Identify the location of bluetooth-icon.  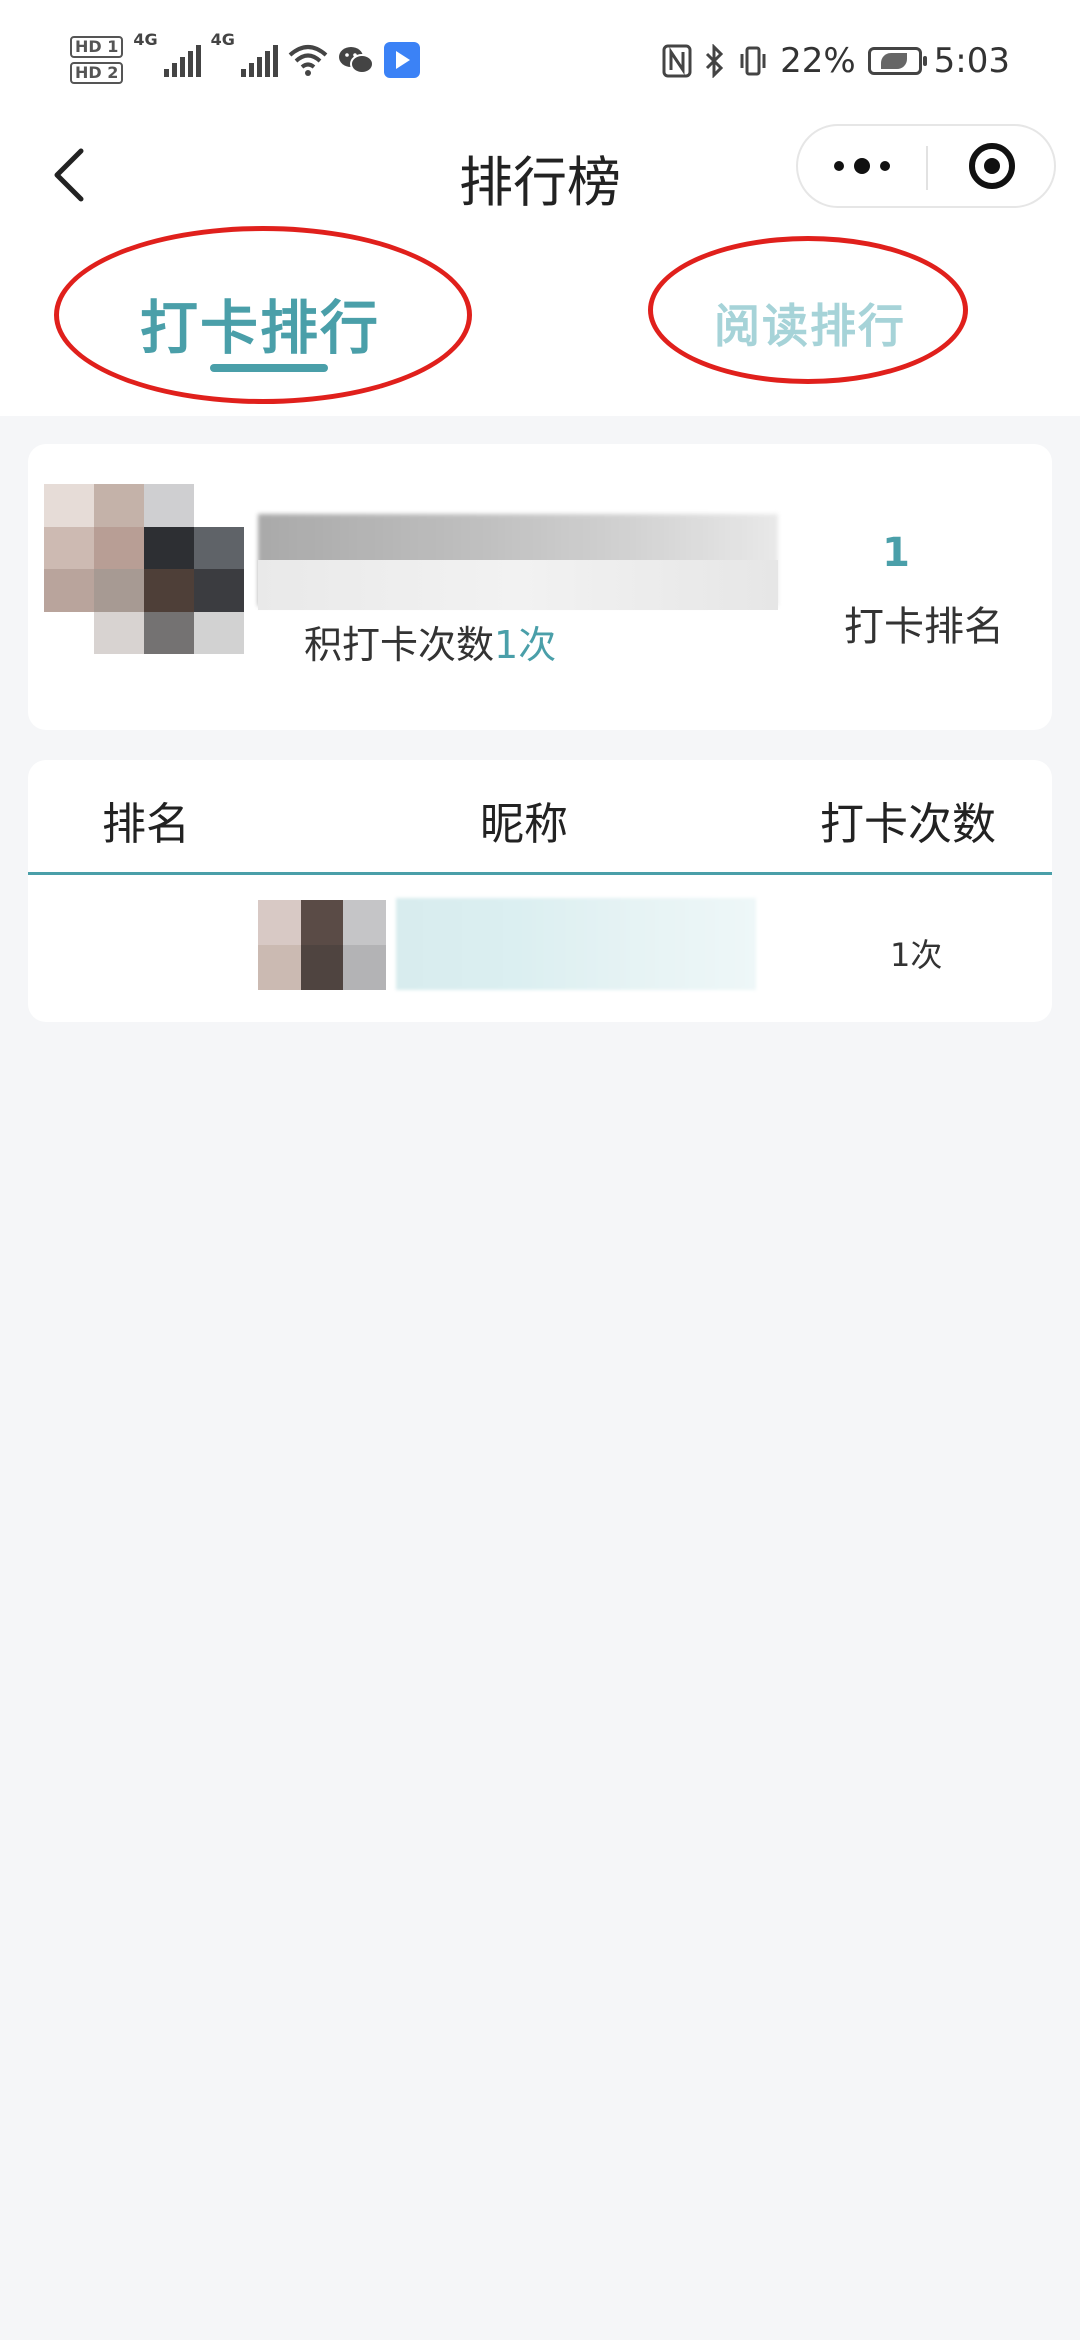
(715, 61).